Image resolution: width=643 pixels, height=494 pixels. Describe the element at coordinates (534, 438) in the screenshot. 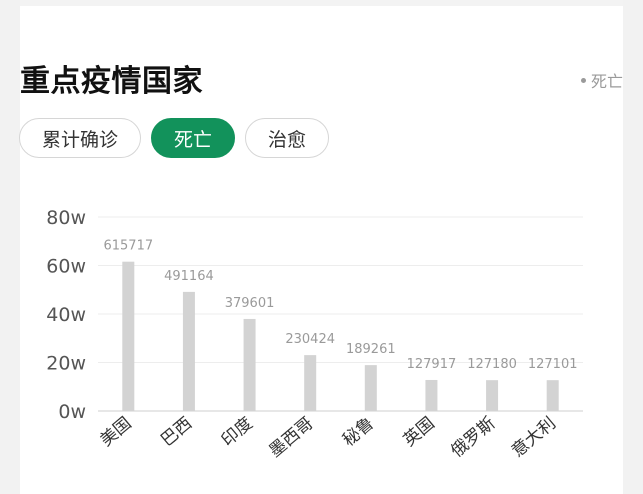

I see `category-label: 意大利` at that location.